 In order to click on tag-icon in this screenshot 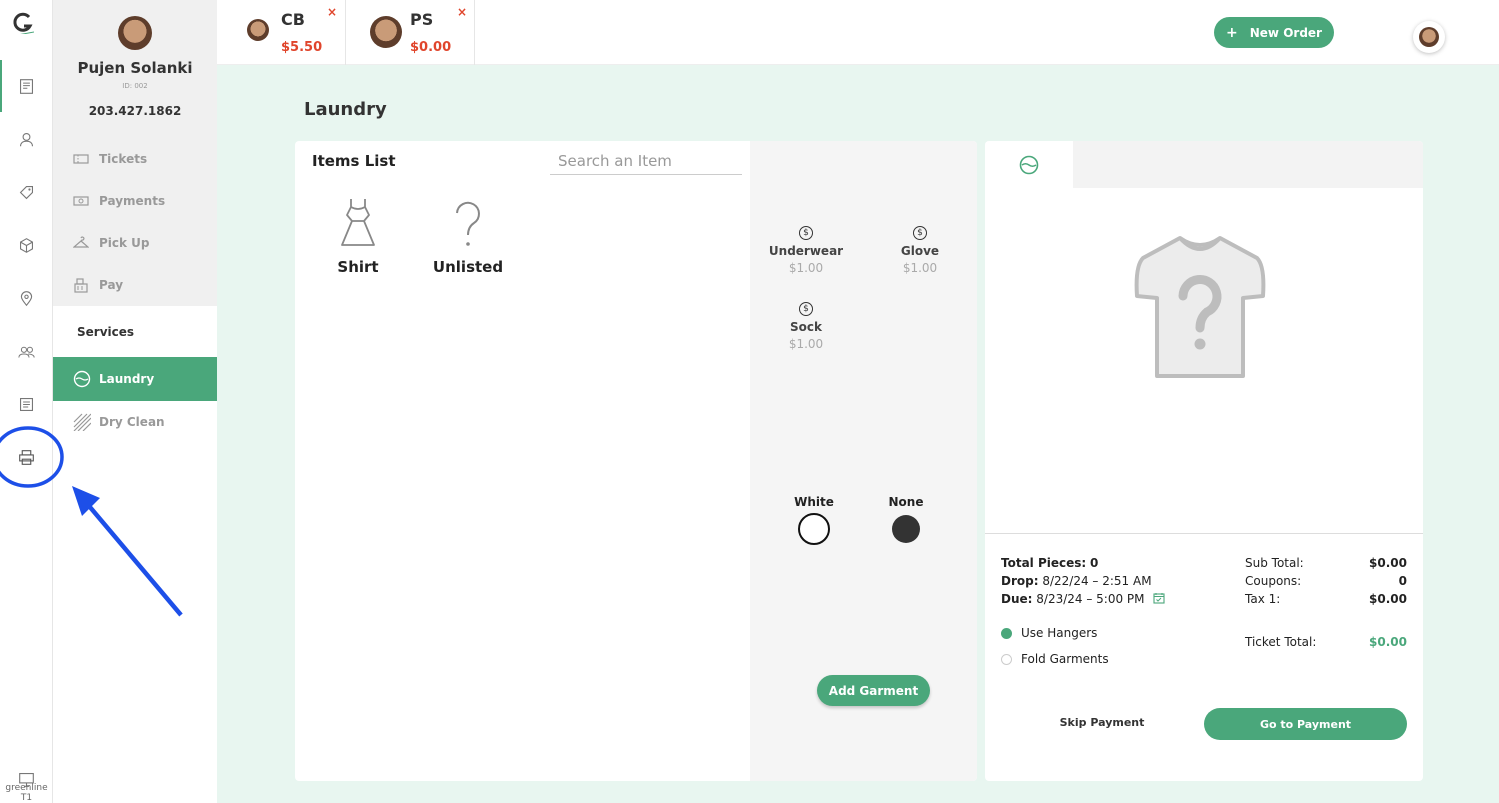, I will do `click(26, 192)`.